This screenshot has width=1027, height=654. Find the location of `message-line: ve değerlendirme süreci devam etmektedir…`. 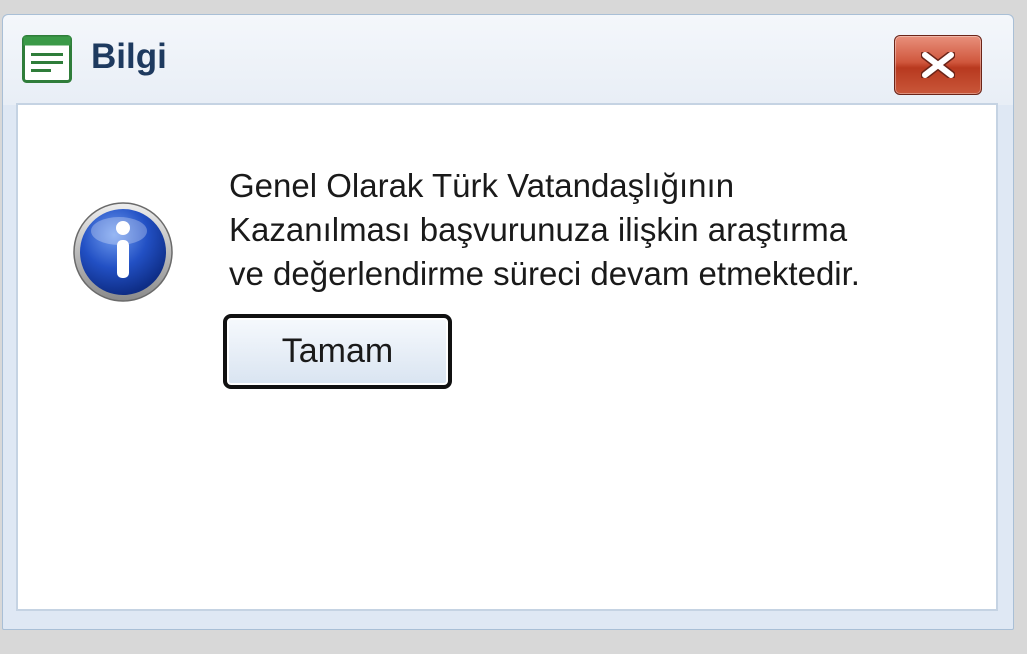

message-line: ve değerlendirme süreci devam etmektedir… is located at coordinates (544, 273).